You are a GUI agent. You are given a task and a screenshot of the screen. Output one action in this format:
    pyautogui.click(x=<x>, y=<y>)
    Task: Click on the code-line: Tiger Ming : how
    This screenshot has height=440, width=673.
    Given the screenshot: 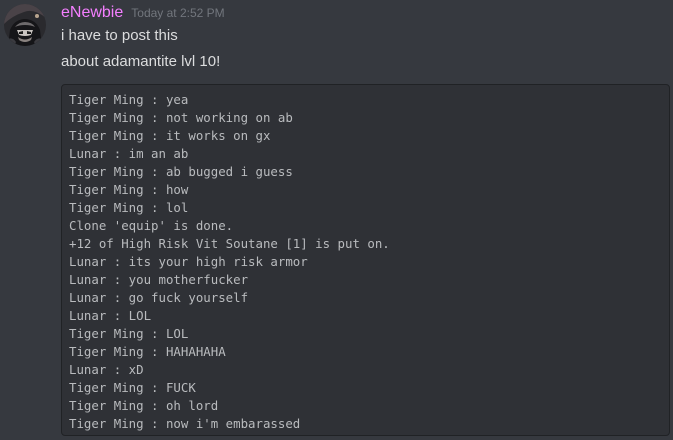 What is the action you would take?
    pyautogui.click(x=129, y=189)
    